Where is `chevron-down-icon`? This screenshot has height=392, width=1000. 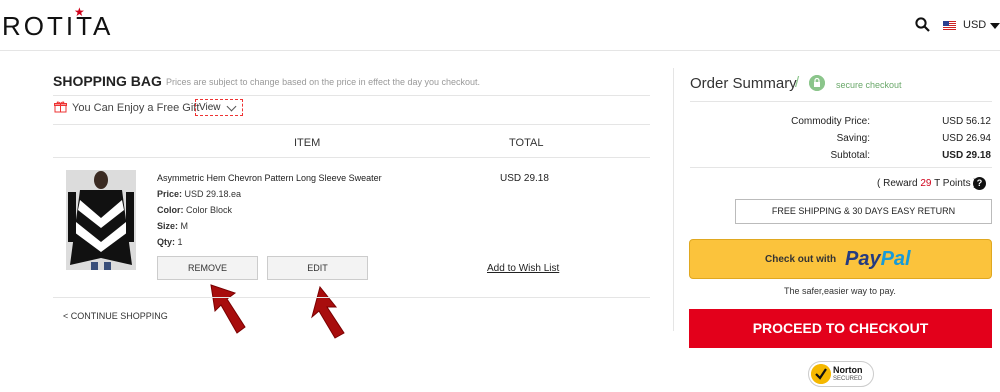 chevron-down-icon is located at coordinates (231, 106).